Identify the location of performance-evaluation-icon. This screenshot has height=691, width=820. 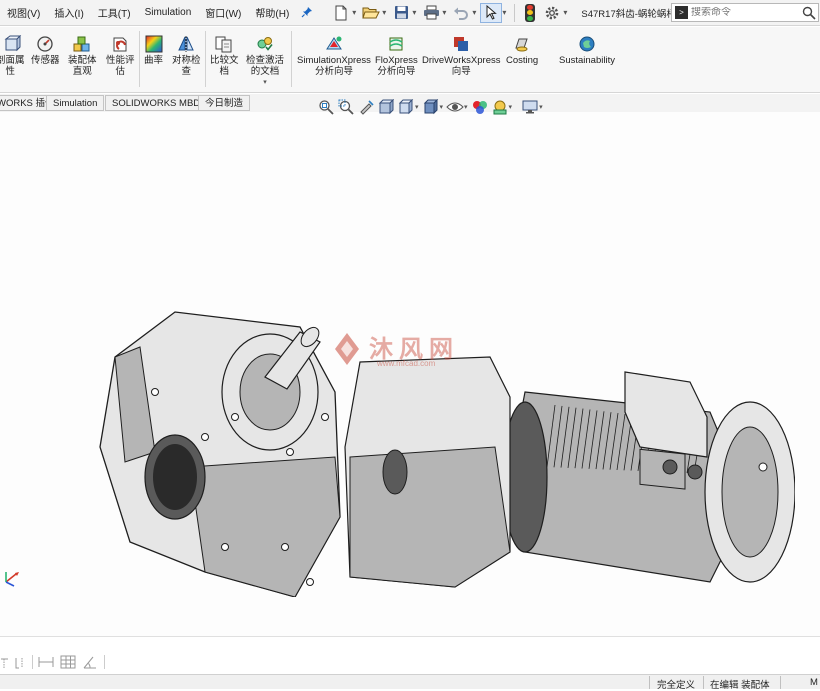
(120, 44).